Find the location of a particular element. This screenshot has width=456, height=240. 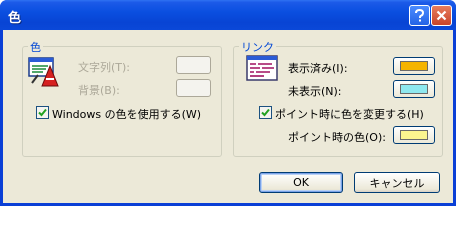

hover-color-swatch is located at coordinates (414, 135).